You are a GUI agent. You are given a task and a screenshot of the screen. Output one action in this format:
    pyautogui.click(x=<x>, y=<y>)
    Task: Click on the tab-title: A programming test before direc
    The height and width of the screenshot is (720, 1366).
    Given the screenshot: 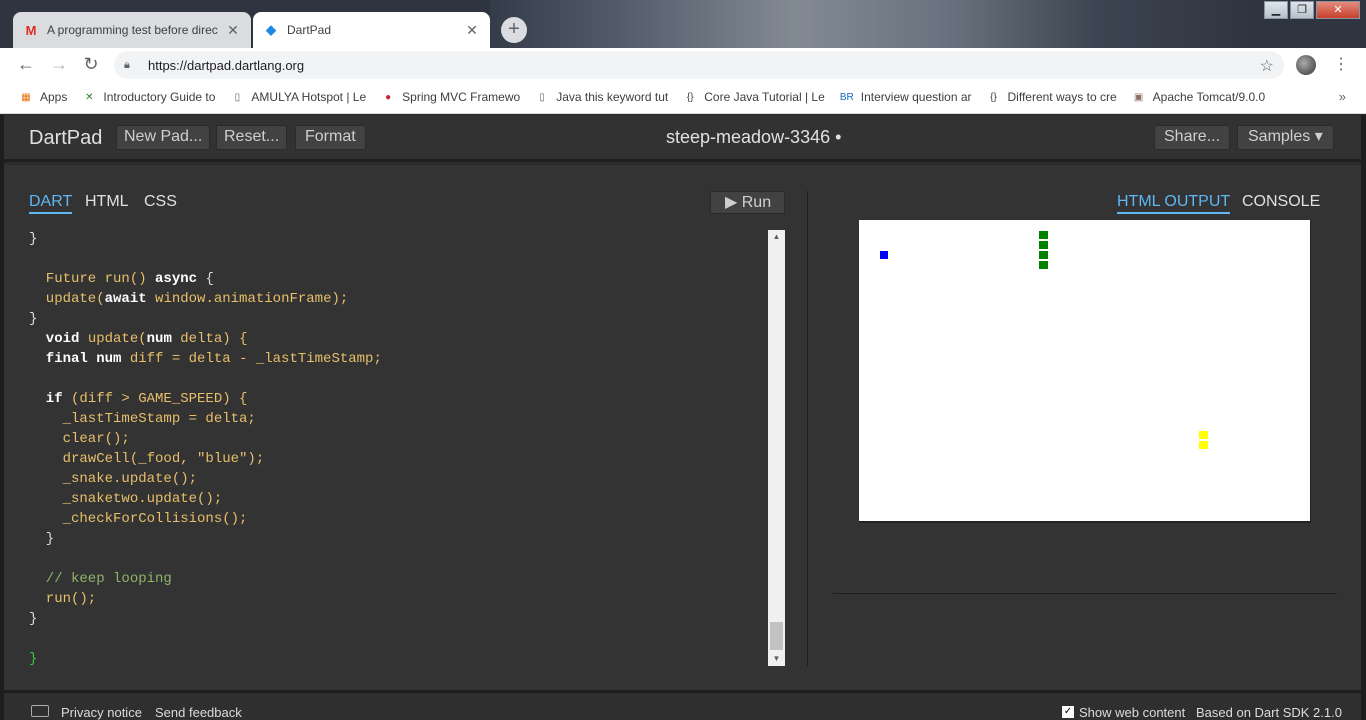 What is the action you would take?
    pyautogui.click(x=132, y=30)
    